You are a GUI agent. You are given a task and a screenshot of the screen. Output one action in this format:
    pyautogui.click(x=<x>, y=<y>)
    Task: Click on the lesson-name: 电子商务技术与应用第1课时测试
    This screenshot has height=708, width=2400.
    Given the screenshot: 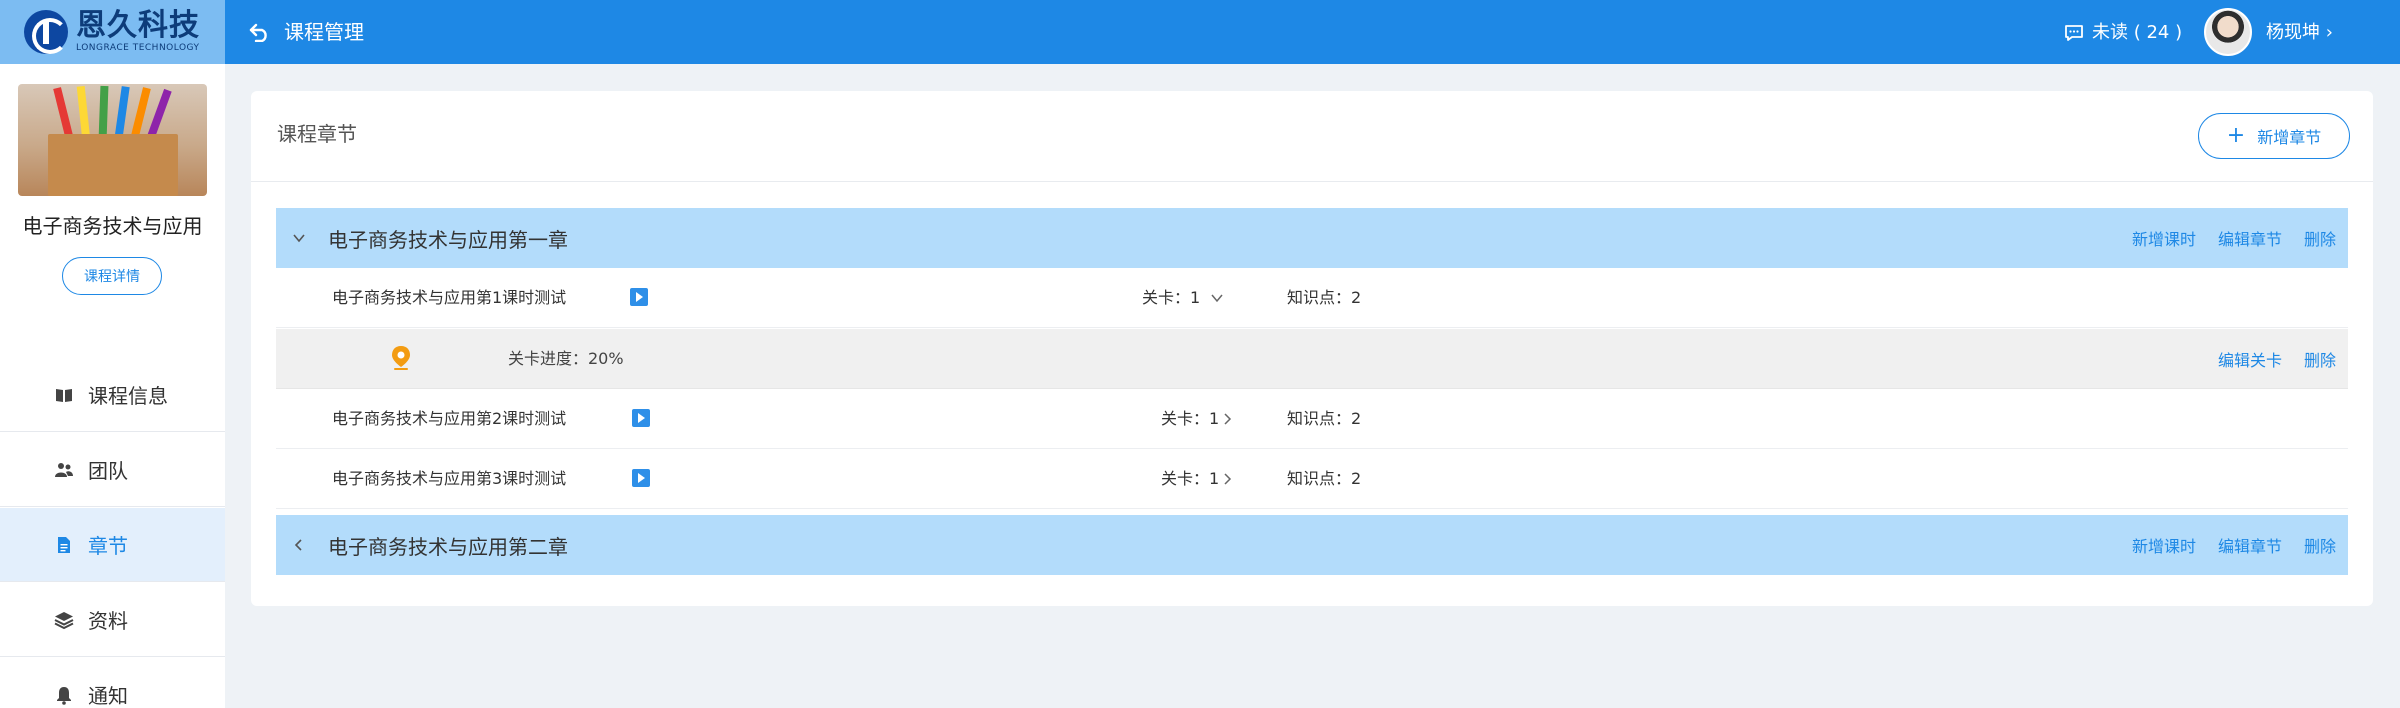 What is the action you would take?
    pyautogui.click(x=449, y=297)
    